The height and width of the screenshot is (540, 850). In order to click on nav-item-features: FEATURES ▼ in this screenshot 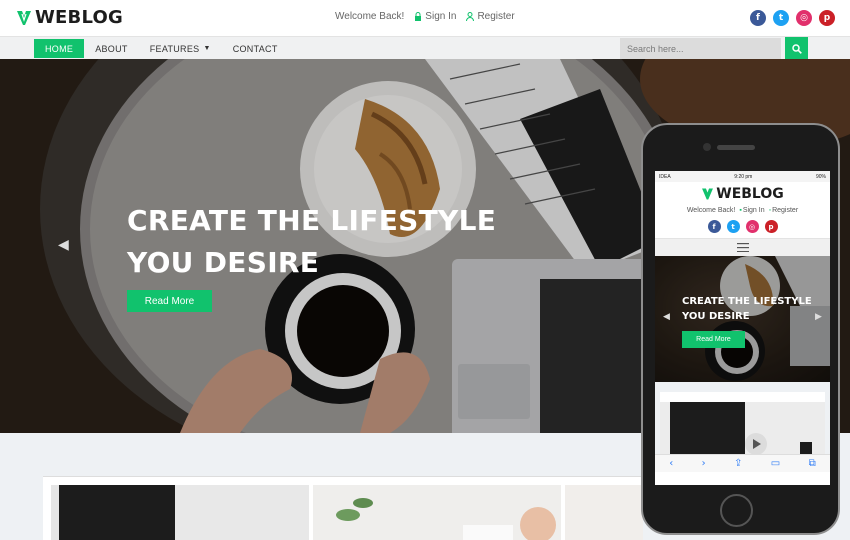, I will do `click(180, 48)`.